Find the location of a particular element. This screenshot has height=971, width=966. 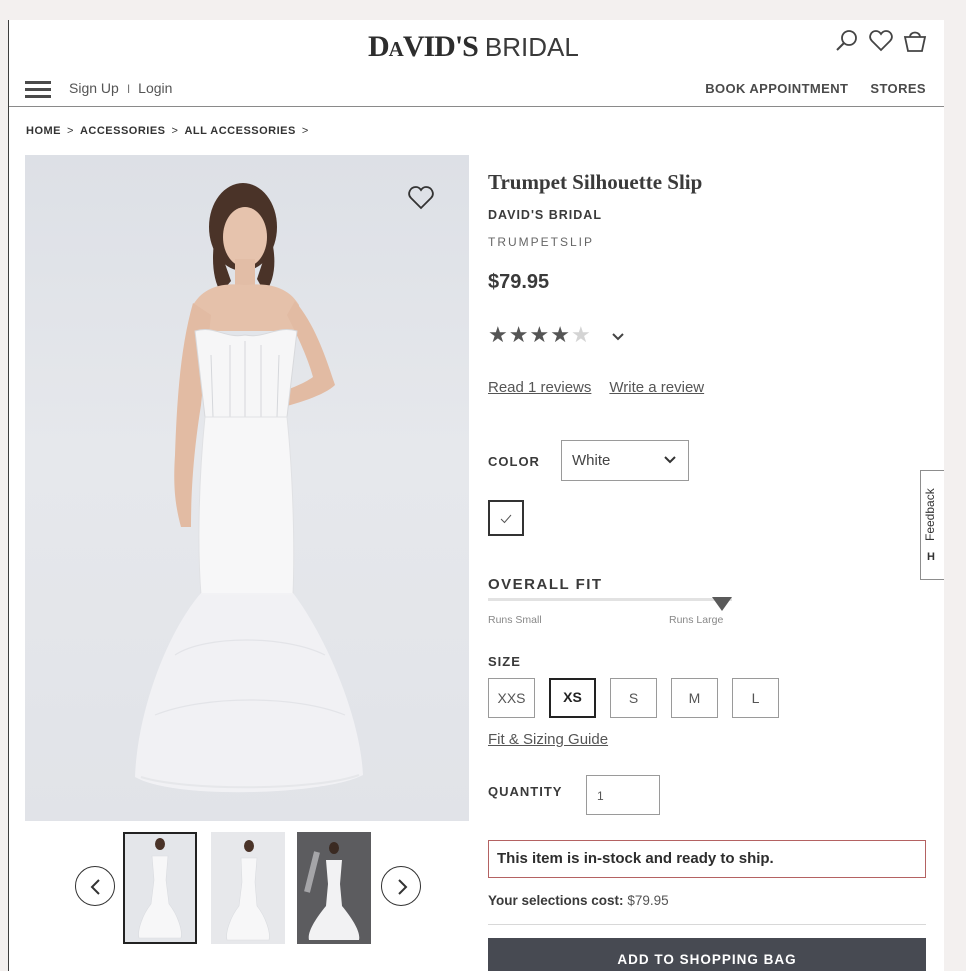

read-reviews-link: Read 1 reviews is located at coordinates (539, 387).